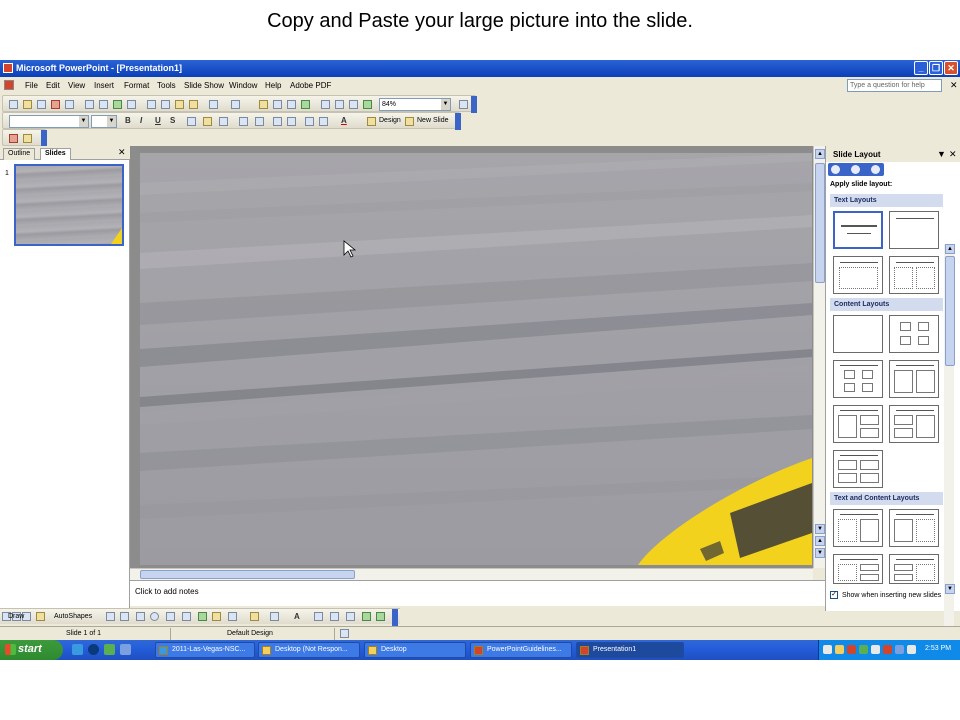  I want to click on save-icon, so click(41, 104).